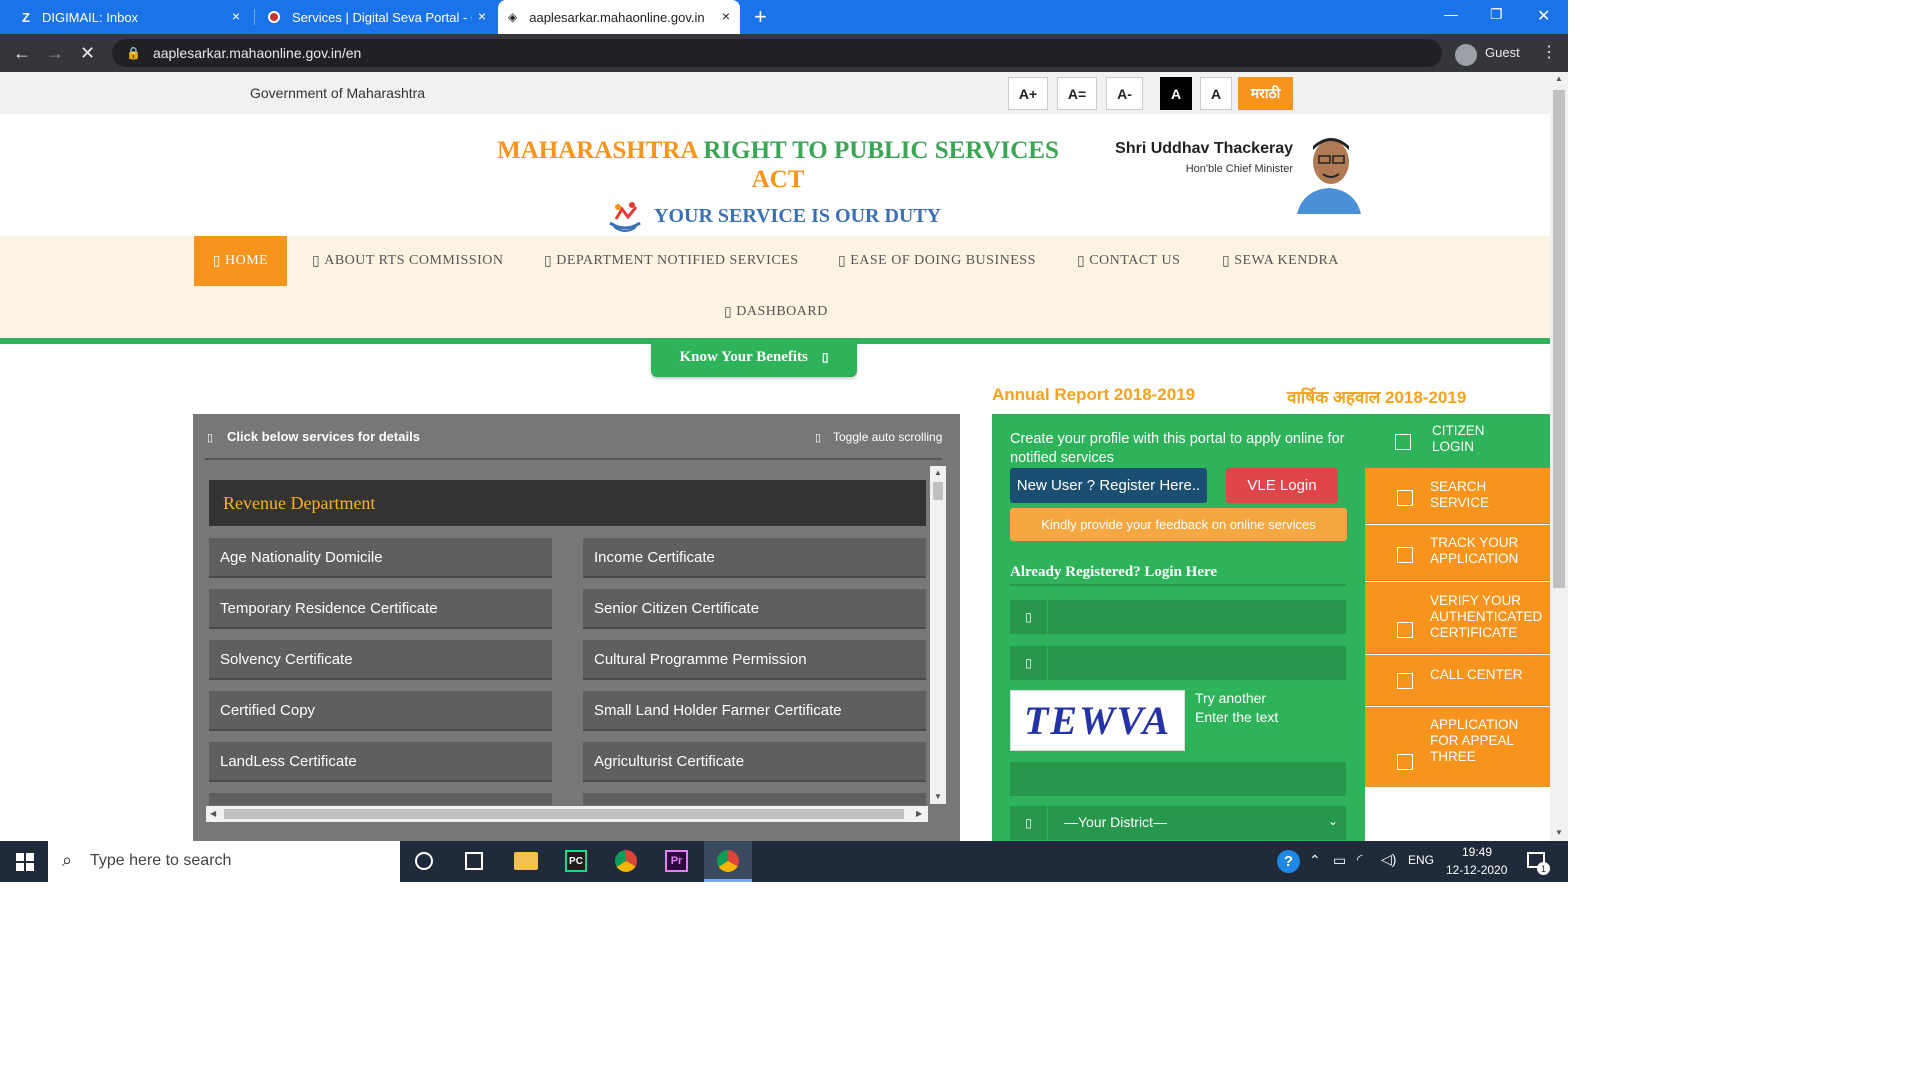 This screenshot has height=1080, width=1920. I want to click on tab-digimail: Z DIGIMAIL: Inbox ×, so click(131, 17).